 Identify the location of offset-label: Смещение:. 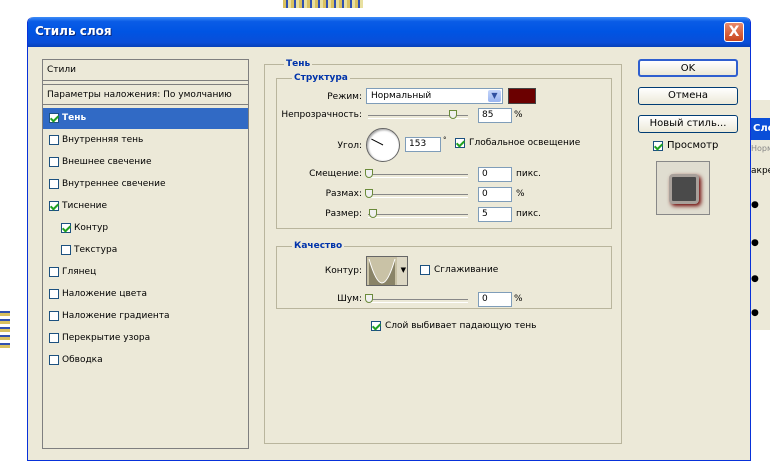
(335, 174).